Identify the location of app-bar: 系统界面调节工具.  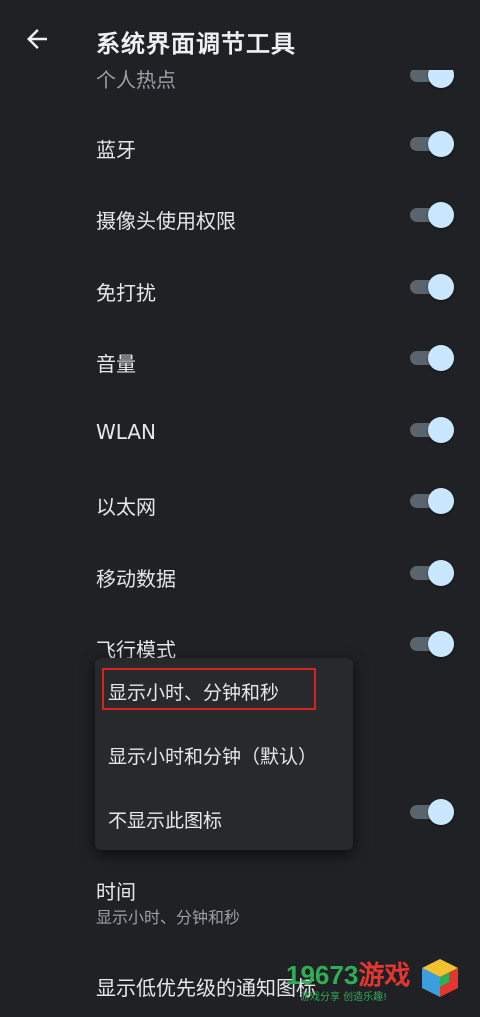
(240, 35).